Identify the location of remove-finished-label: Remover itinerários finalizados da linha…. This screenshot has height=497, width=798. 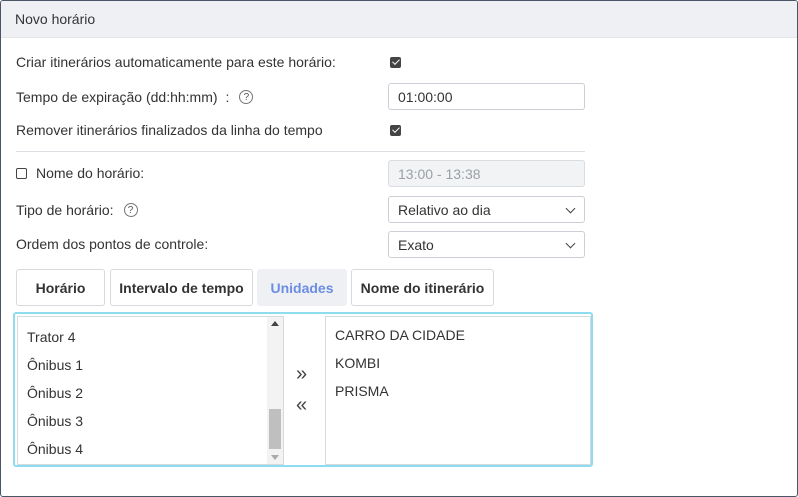
(169, 130).